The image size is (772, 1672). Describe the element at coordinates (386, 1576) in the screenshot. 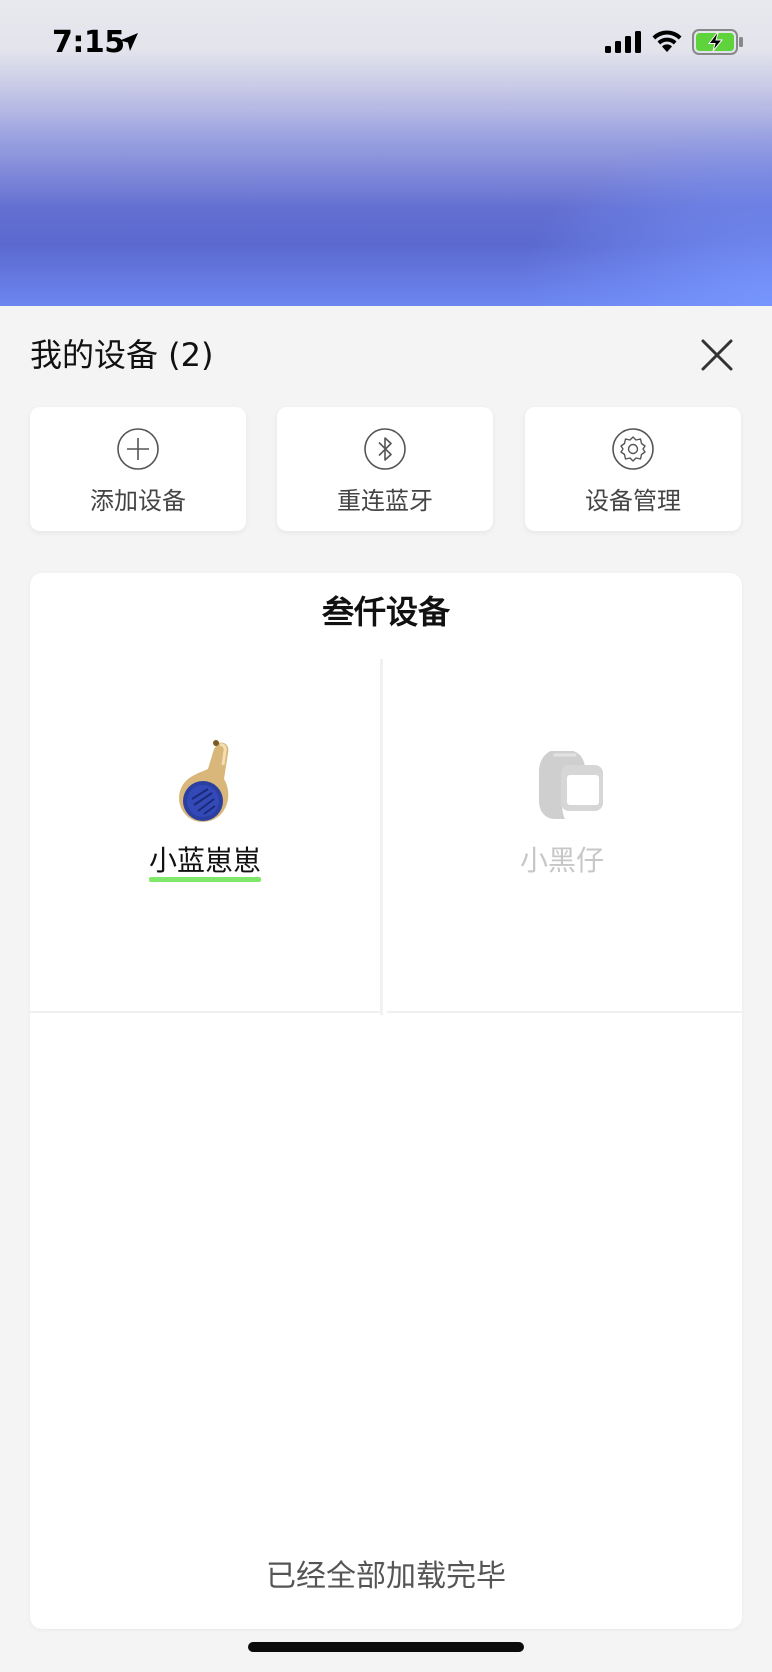

I see `load-complete-text: 已经全部加载完毕` at that location.